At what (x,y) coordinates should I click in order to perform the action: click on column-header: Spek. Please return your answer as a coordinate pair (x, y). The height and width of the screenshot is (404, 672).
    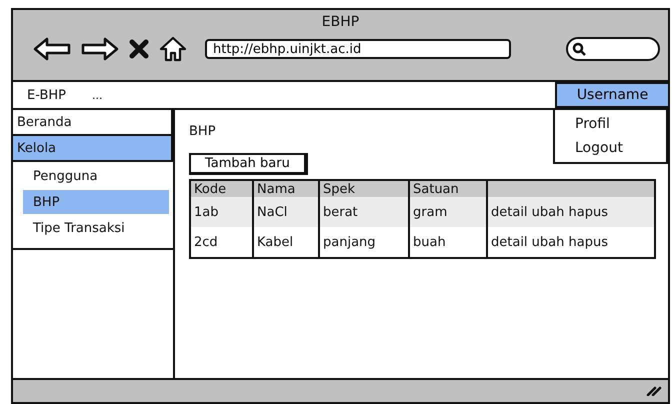
    Looking at the image, I should click on (364, 188).